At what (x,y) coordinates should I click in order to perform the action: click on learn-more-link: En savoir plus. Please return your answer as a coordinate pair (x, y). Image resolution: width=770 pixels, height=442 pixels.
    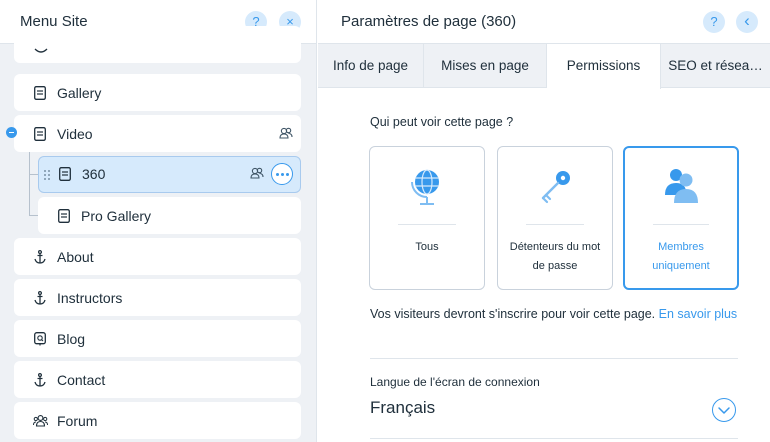
    Looking at the image, I should click on (698, 314).